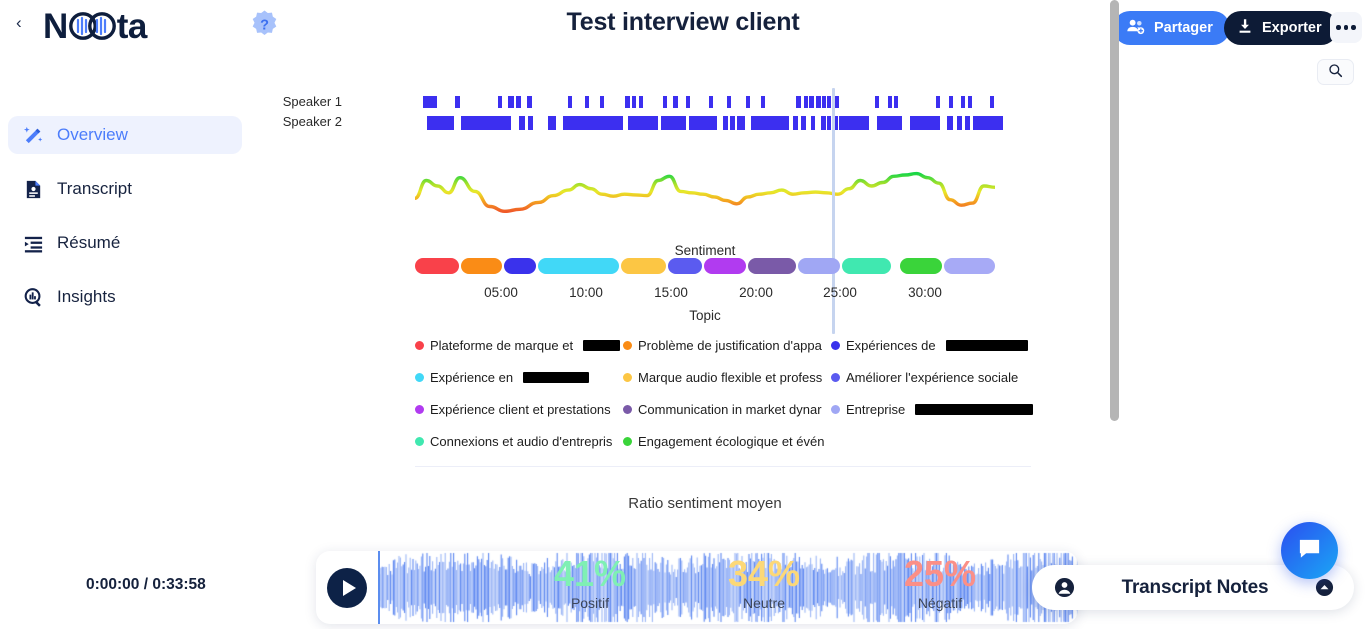 The width and height of the screenshot is (1366, 629). I want to click on insights-icon, so click(33, 297).